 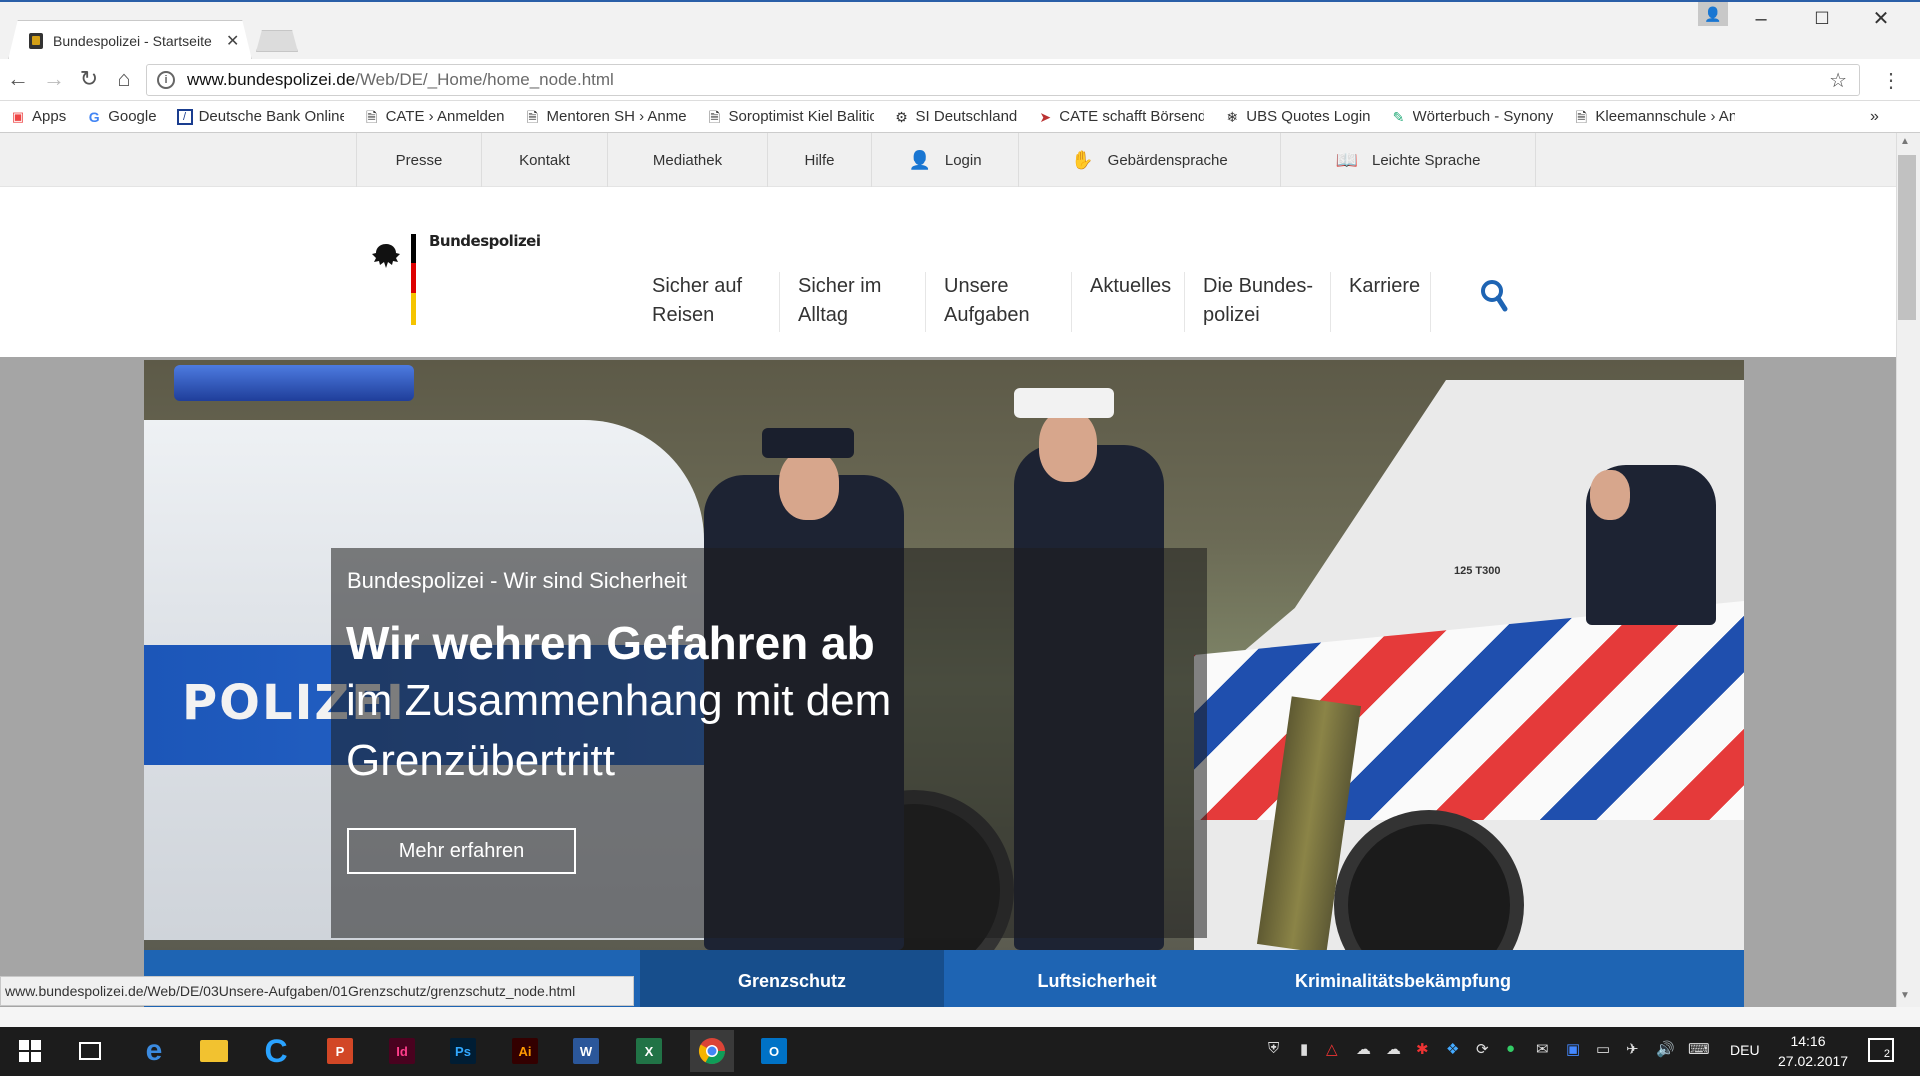 What do you see at coordinates (1483, 116) in the screenshot?
I see `bookmark-label: Wörterbuch - Synony` at bounding box center [1483, 116].